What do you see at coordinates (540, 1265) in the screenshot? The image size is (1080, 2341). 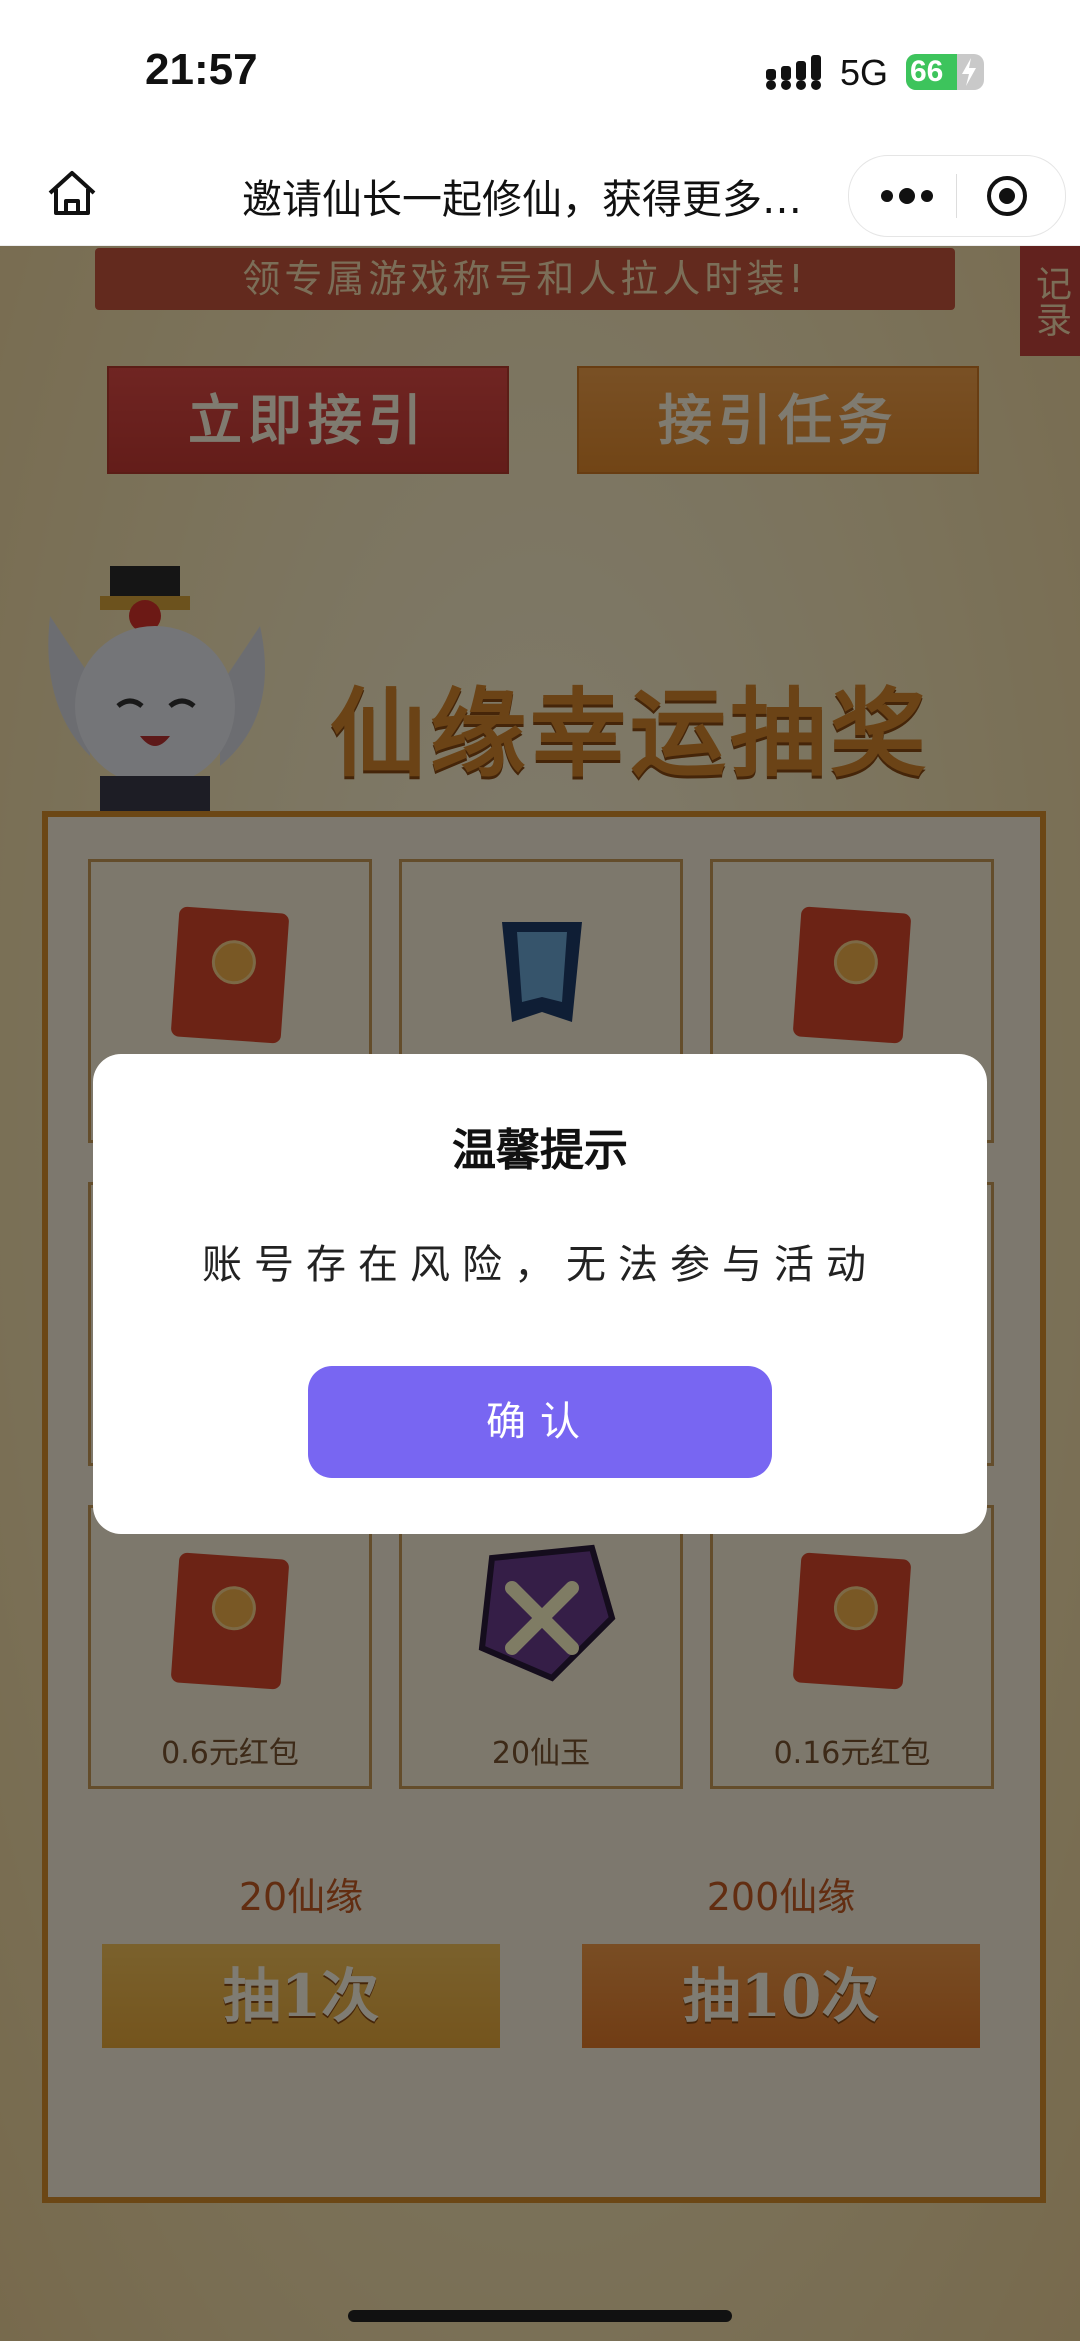 I see `dialog-message: 账号存在风险，无法参与活动` at bounding box center [540, 1265].